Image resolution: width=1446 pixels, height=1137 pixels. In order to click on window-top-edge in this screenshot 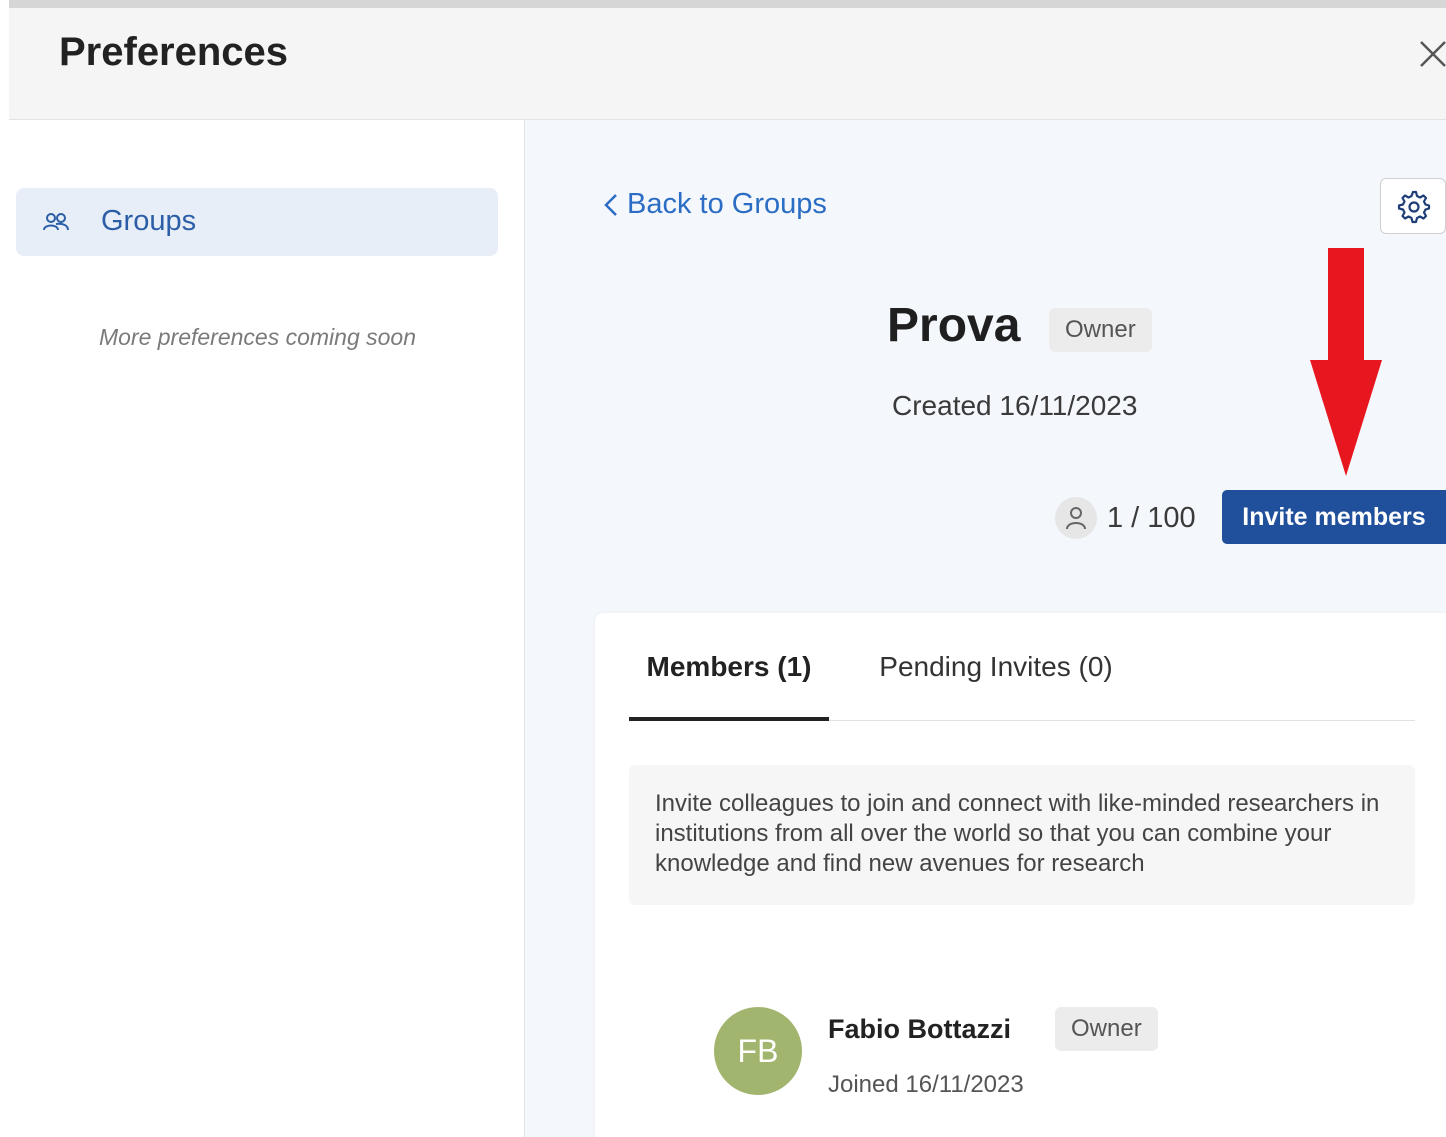, I will do `click(723, 4)`.